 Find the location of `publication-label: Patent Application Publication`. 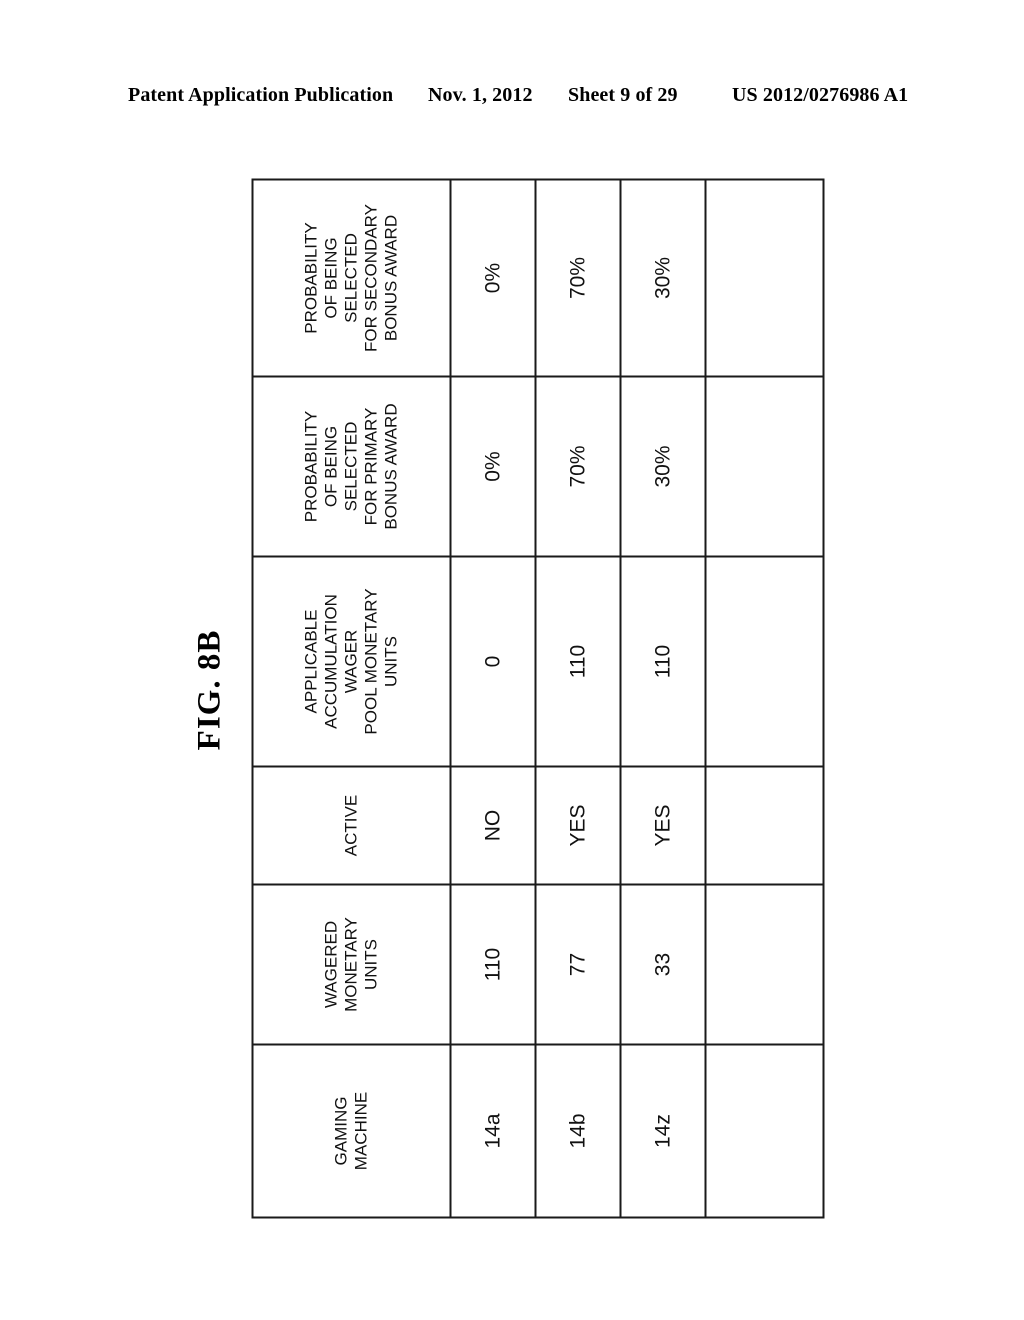

publication-label: Patent Application Publication is located at coordinates (261, 95).